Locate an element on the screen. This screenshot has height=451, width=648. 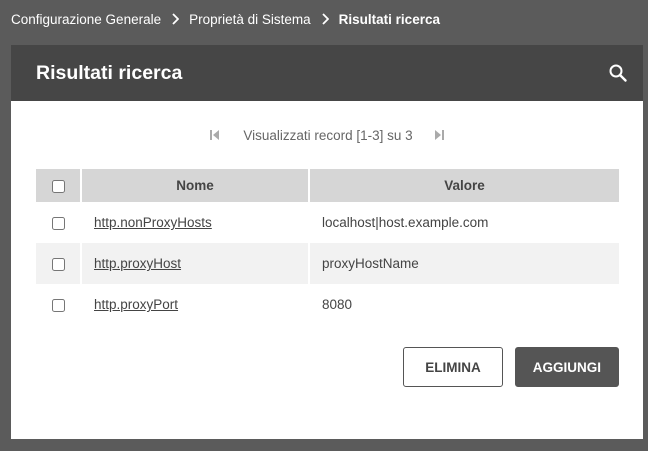
select-all-cell is located at coordinates (59, 185).